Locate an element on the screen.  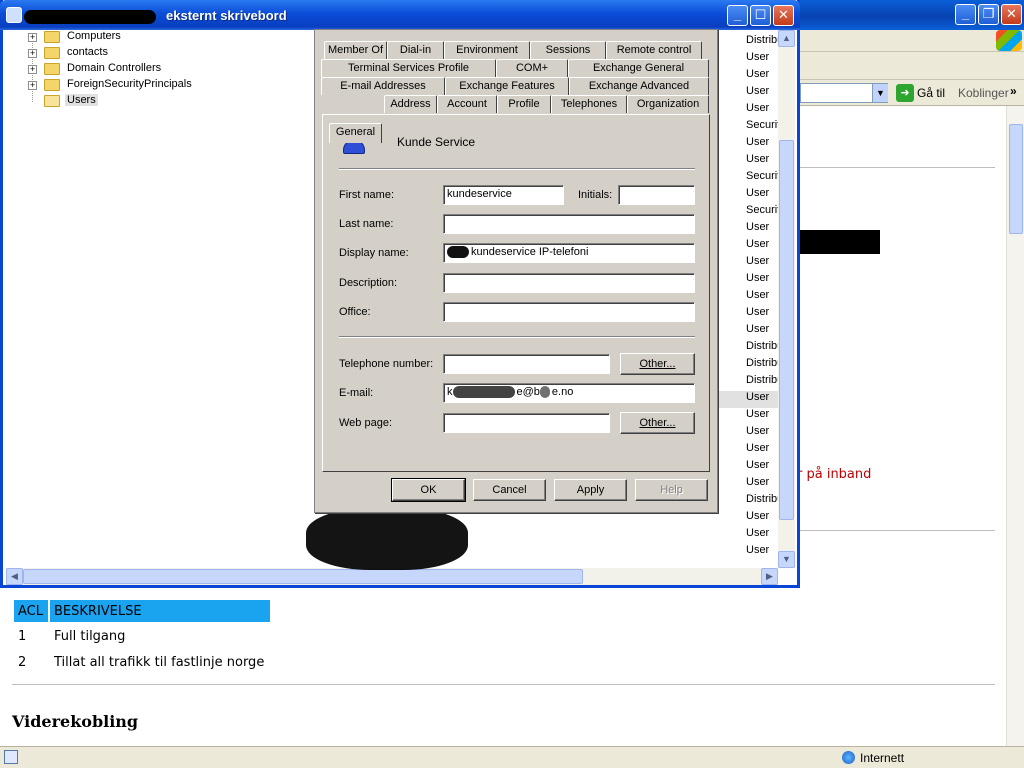
tab-general: General is located at coordinates (355, 133).